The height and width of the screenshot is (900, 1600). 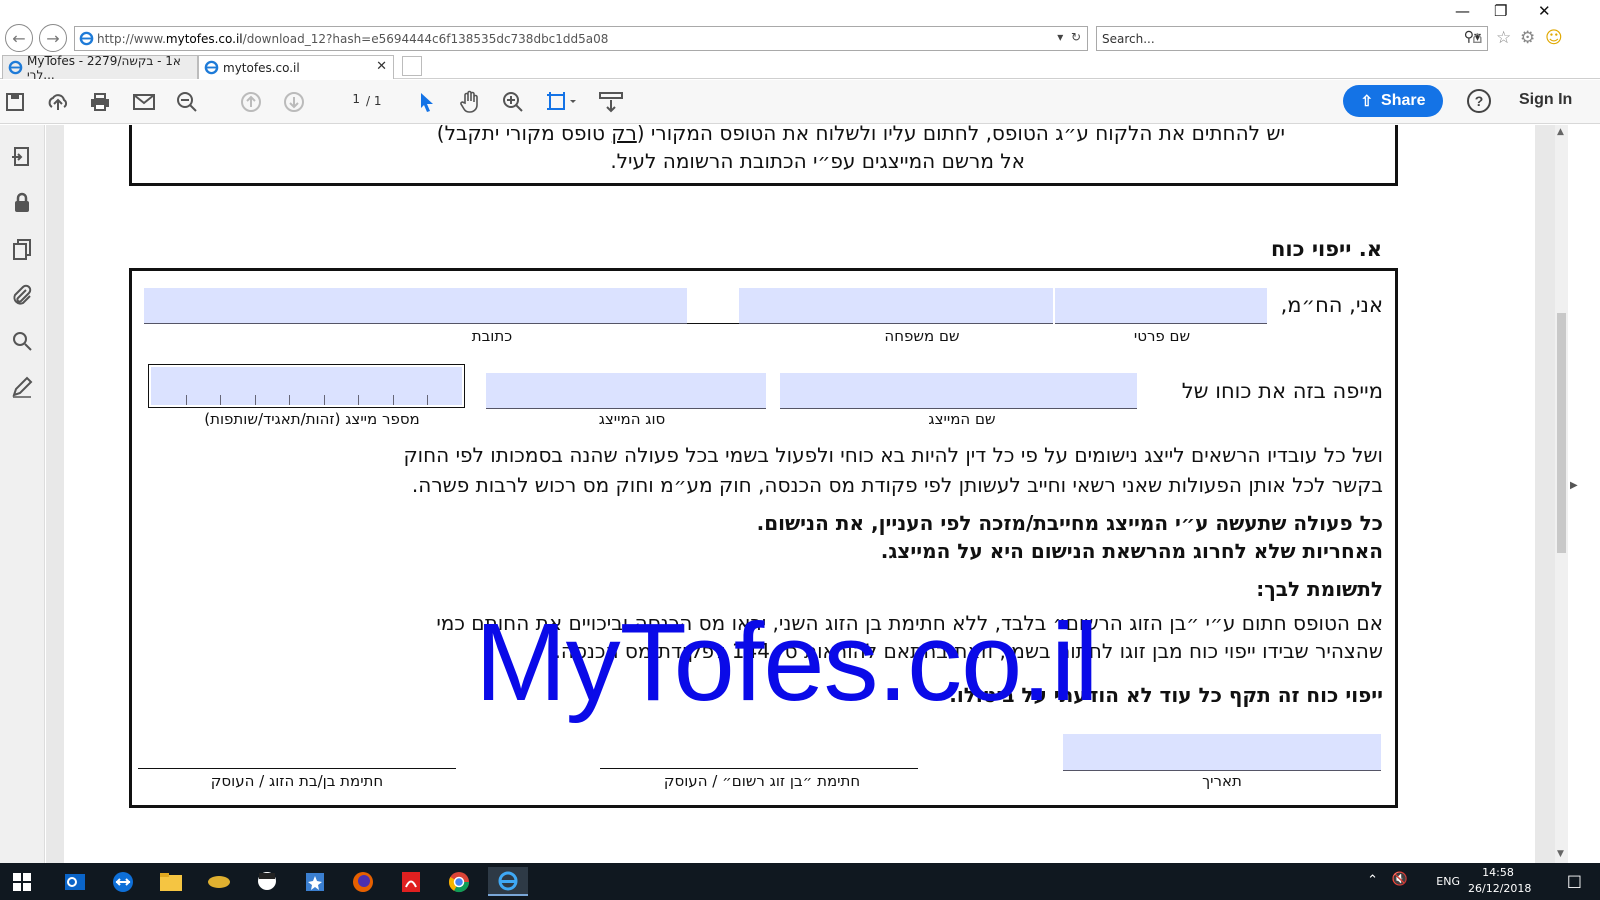 I want to click on star-icon: ☆, so click(x=1503, y=38).